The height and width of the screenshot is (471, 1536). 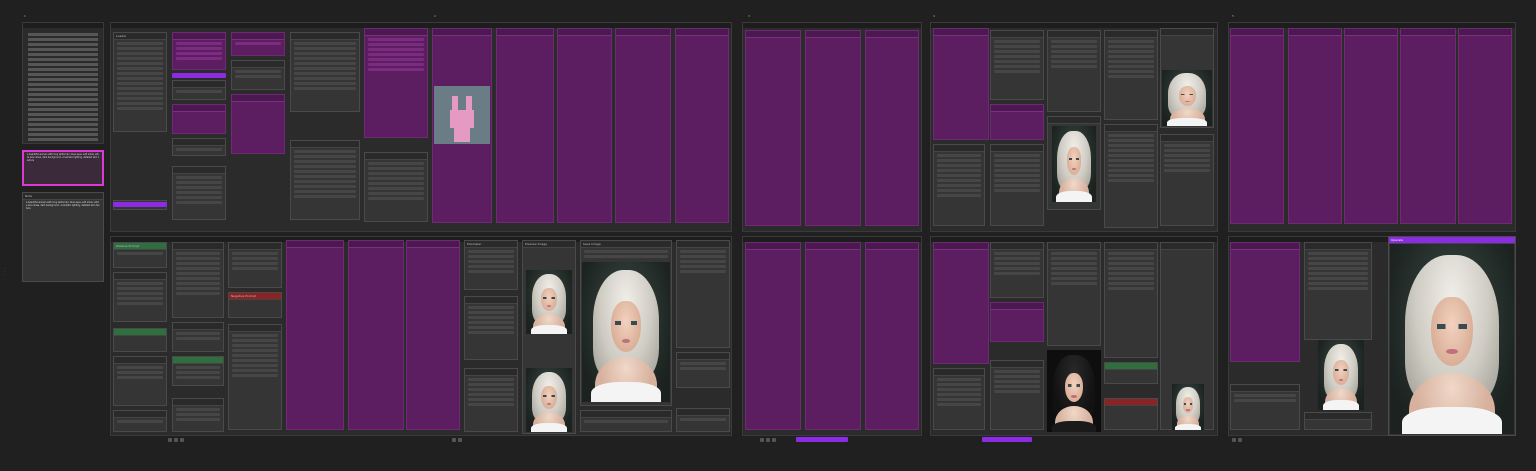 I want to click on workspace-tab-2: 2, so click(x=435, y=16).